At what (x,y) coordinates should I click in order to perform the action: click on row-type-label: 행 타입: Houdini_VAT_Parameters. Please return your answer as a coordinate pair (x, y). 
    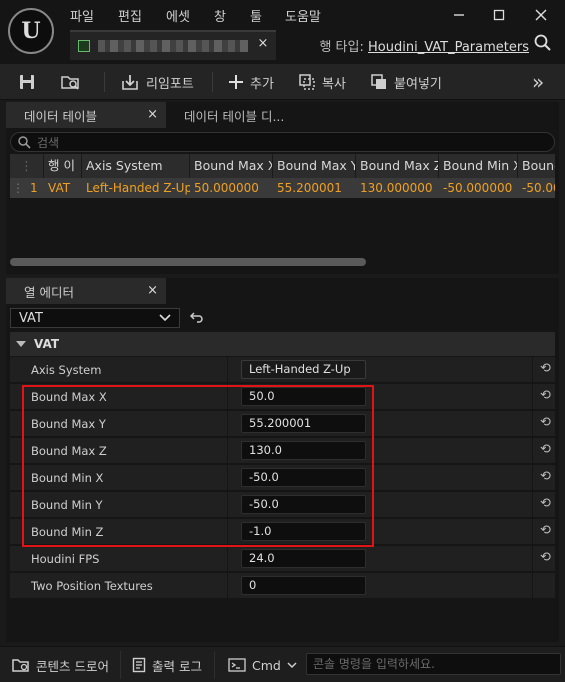
    Looking at the image, I should click on (424, 45).